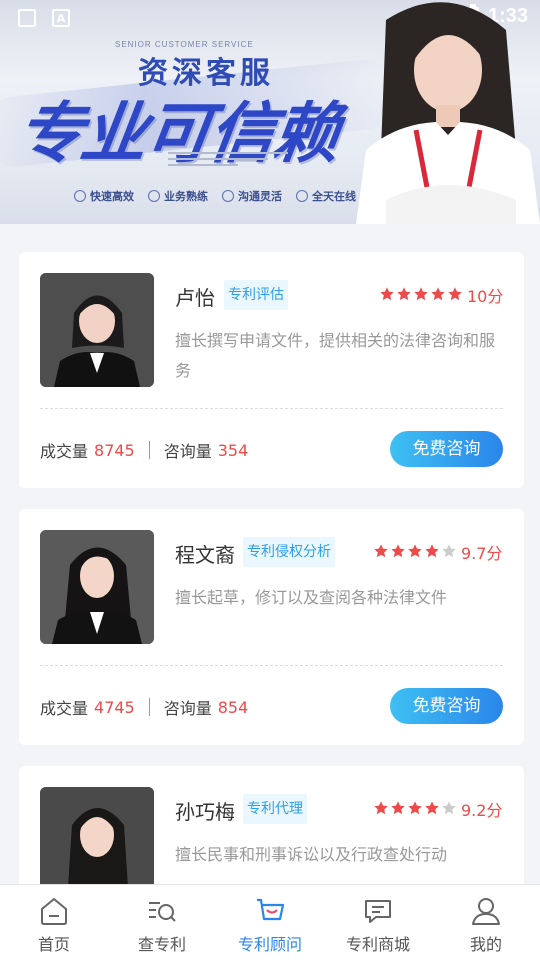  I want to click on advisor-stats: 成交量 4745 咨询量 854, so click(144, 707).